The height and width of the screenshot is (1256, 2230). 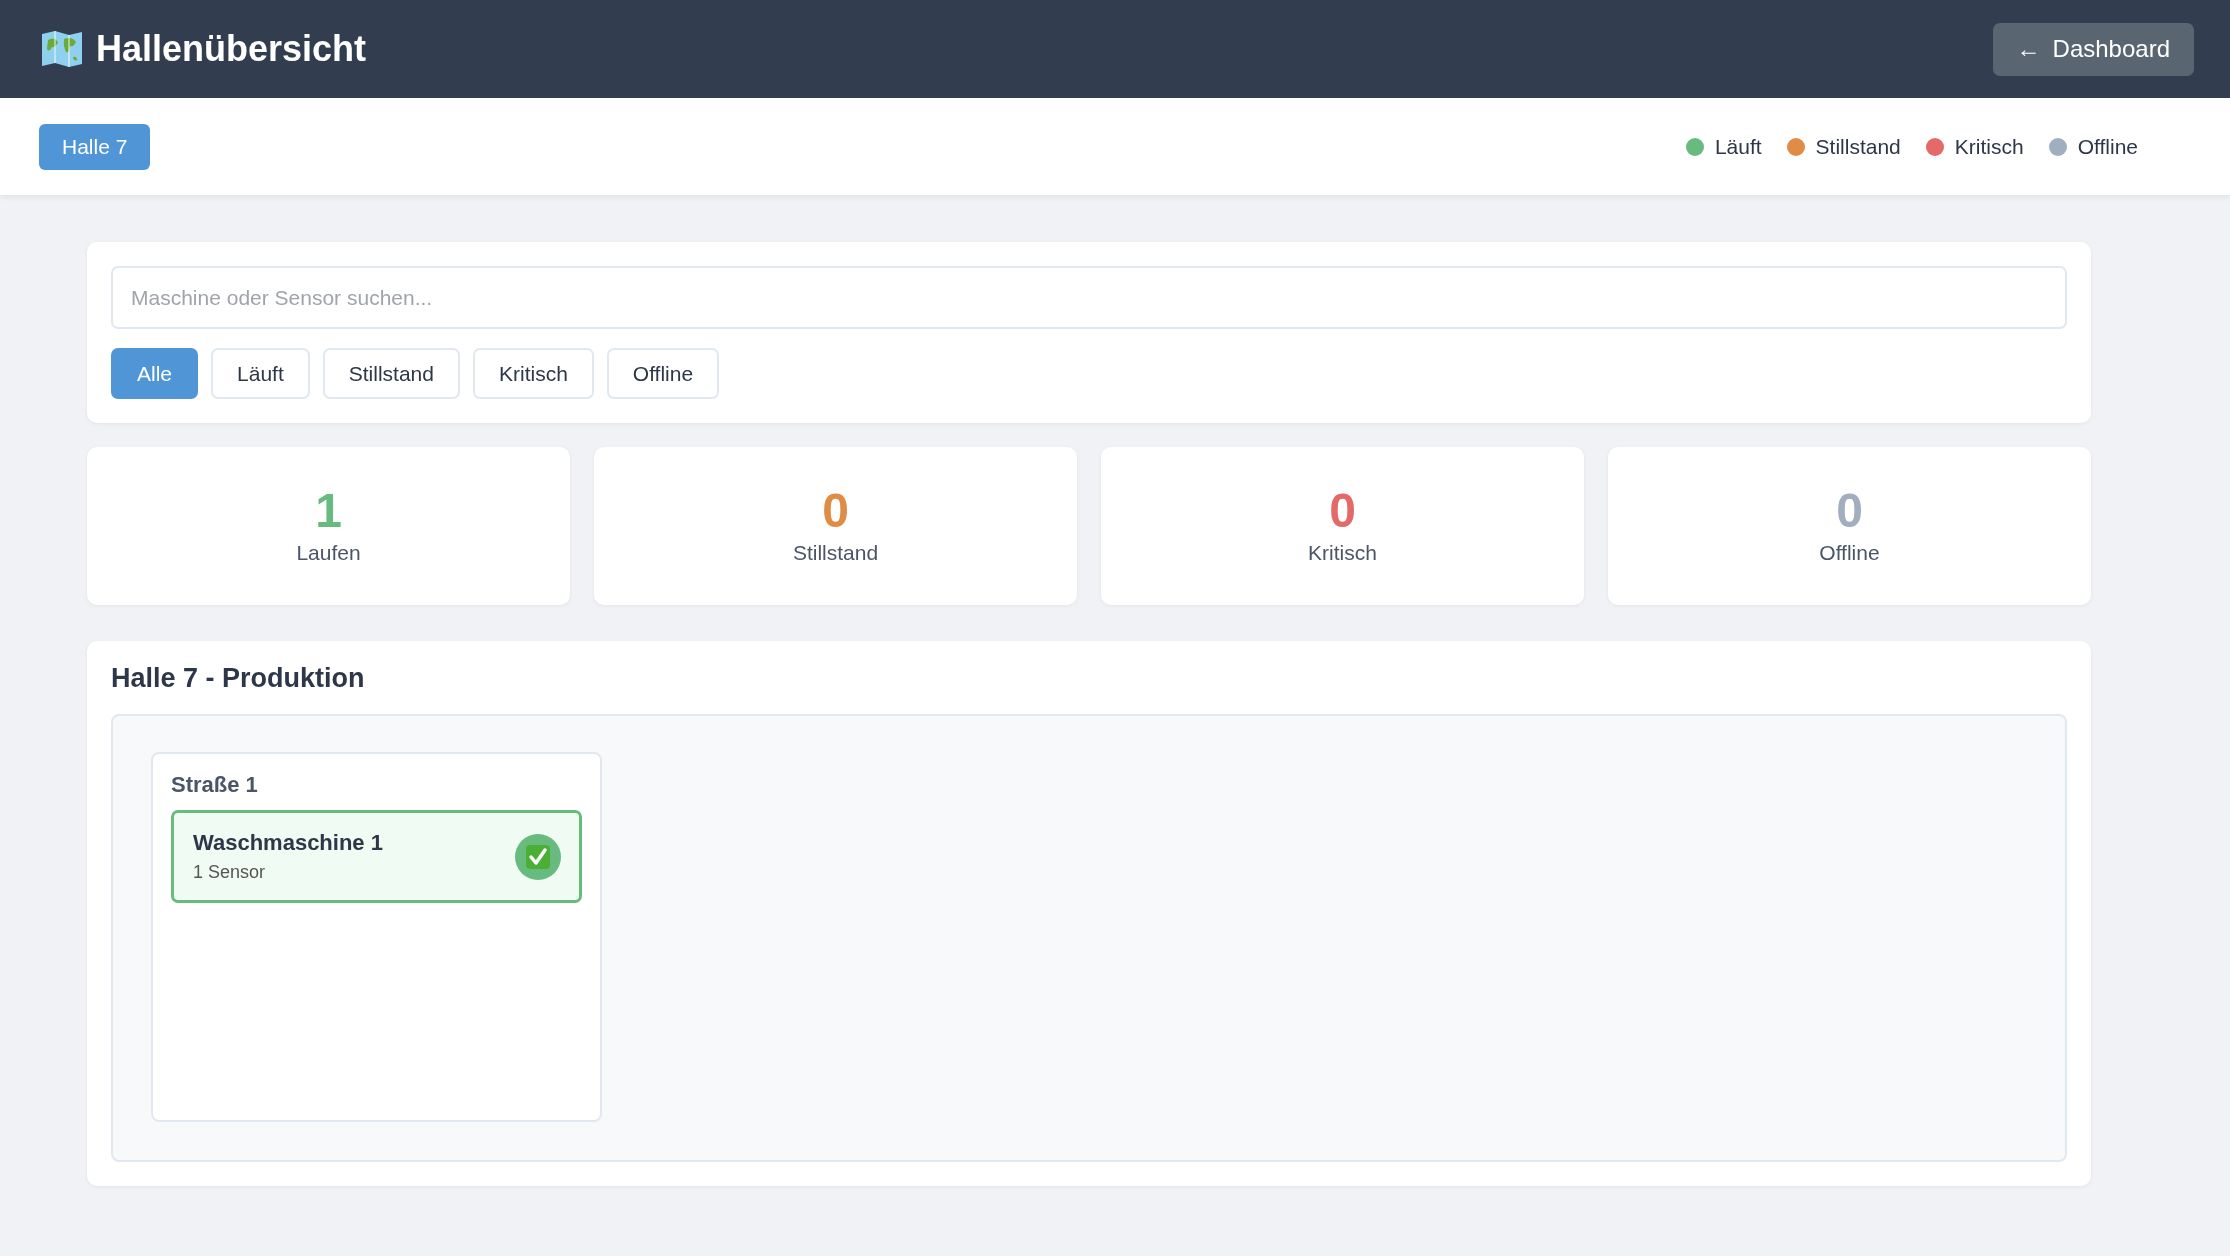 What do you see at coordinates (1849, 553) in the screenshot?
I see `stat-label: Offline` at bounding box center [1849, 553].